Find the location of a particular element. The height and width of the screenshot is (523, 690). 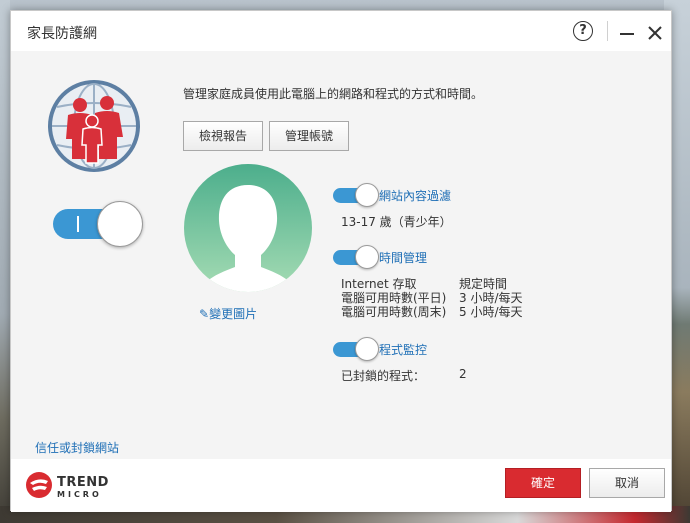

dialog-footer: TREND MICRO 確定 取消 is located at coordinates (341, 485).